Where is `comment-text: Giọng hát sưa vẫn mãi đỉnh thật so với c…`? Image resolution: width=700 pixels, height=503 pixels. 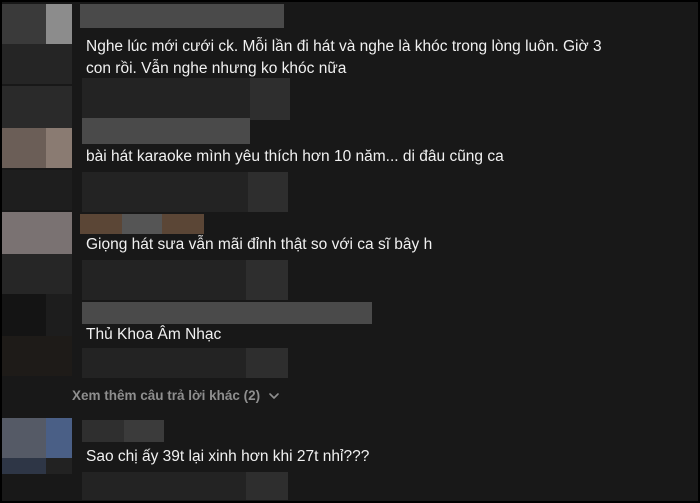 comment-text: Giọng hát sưa vẫn mãi đỉnh thật so với c… is located at coordinates (259, 244).